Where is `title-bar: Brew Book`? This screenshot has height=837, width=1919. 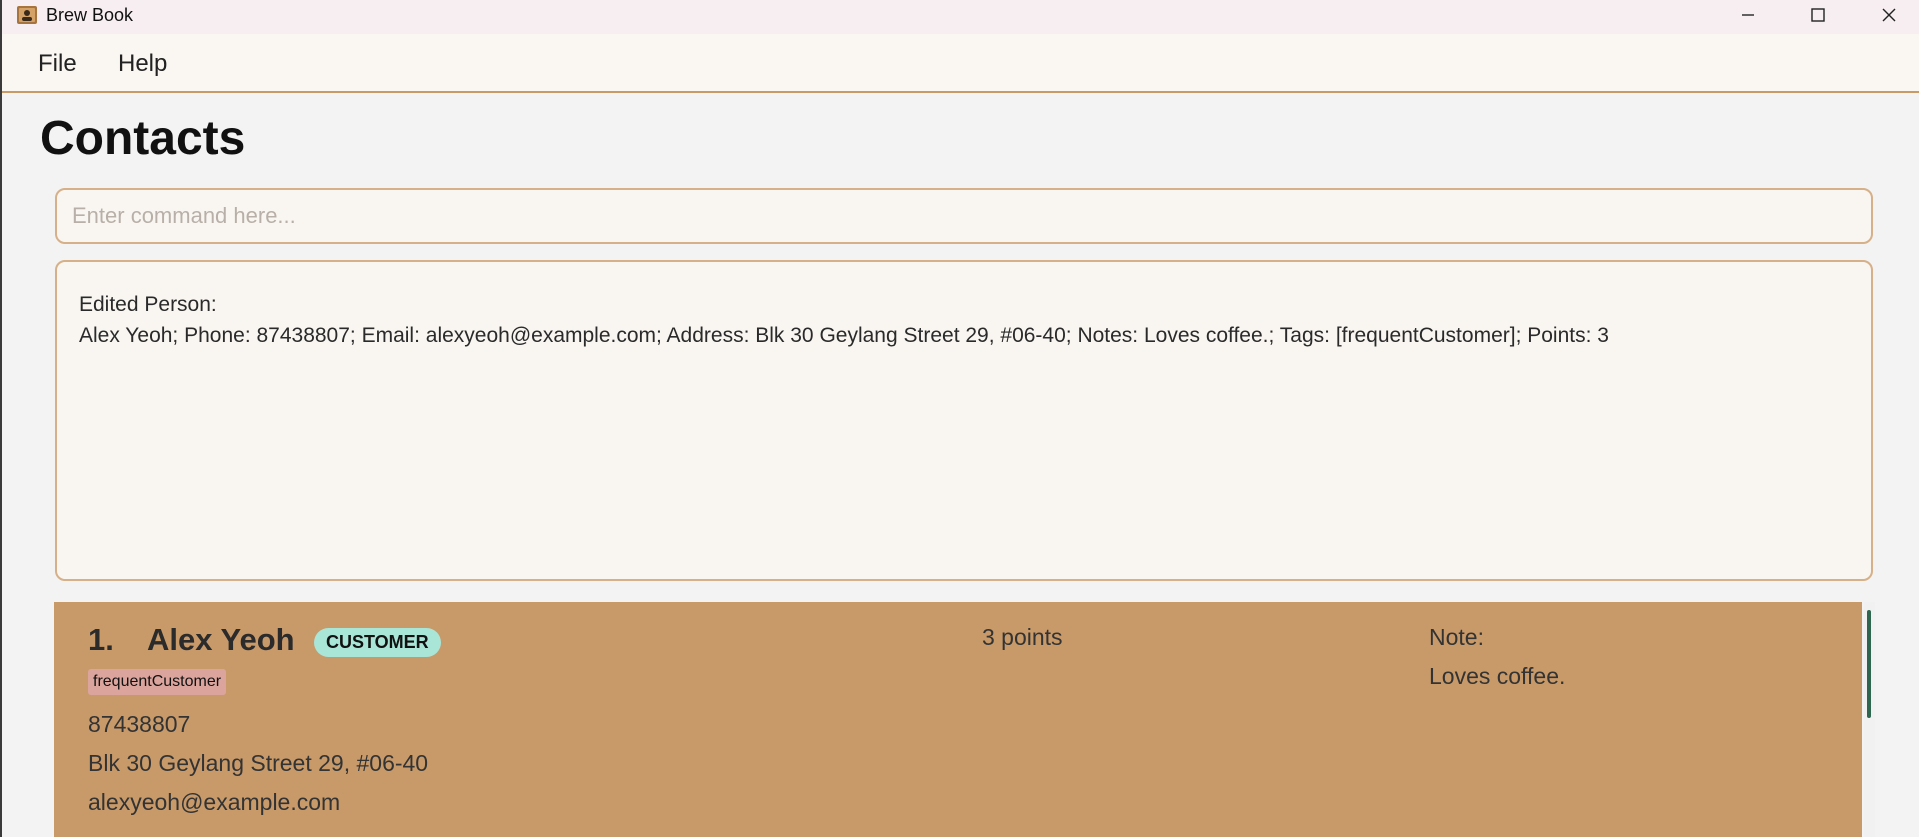
title-bar: Brew Book is located at coordinates (960, 17).